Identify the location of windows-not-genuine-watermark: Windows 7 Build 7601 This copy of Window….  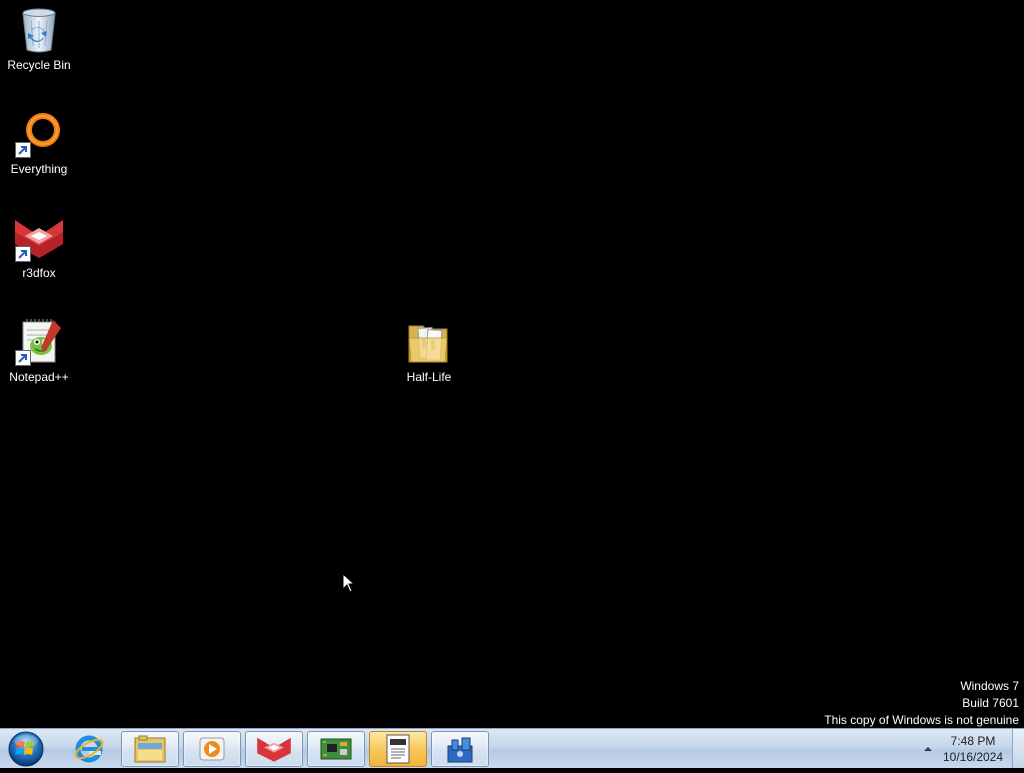
(921, 703).